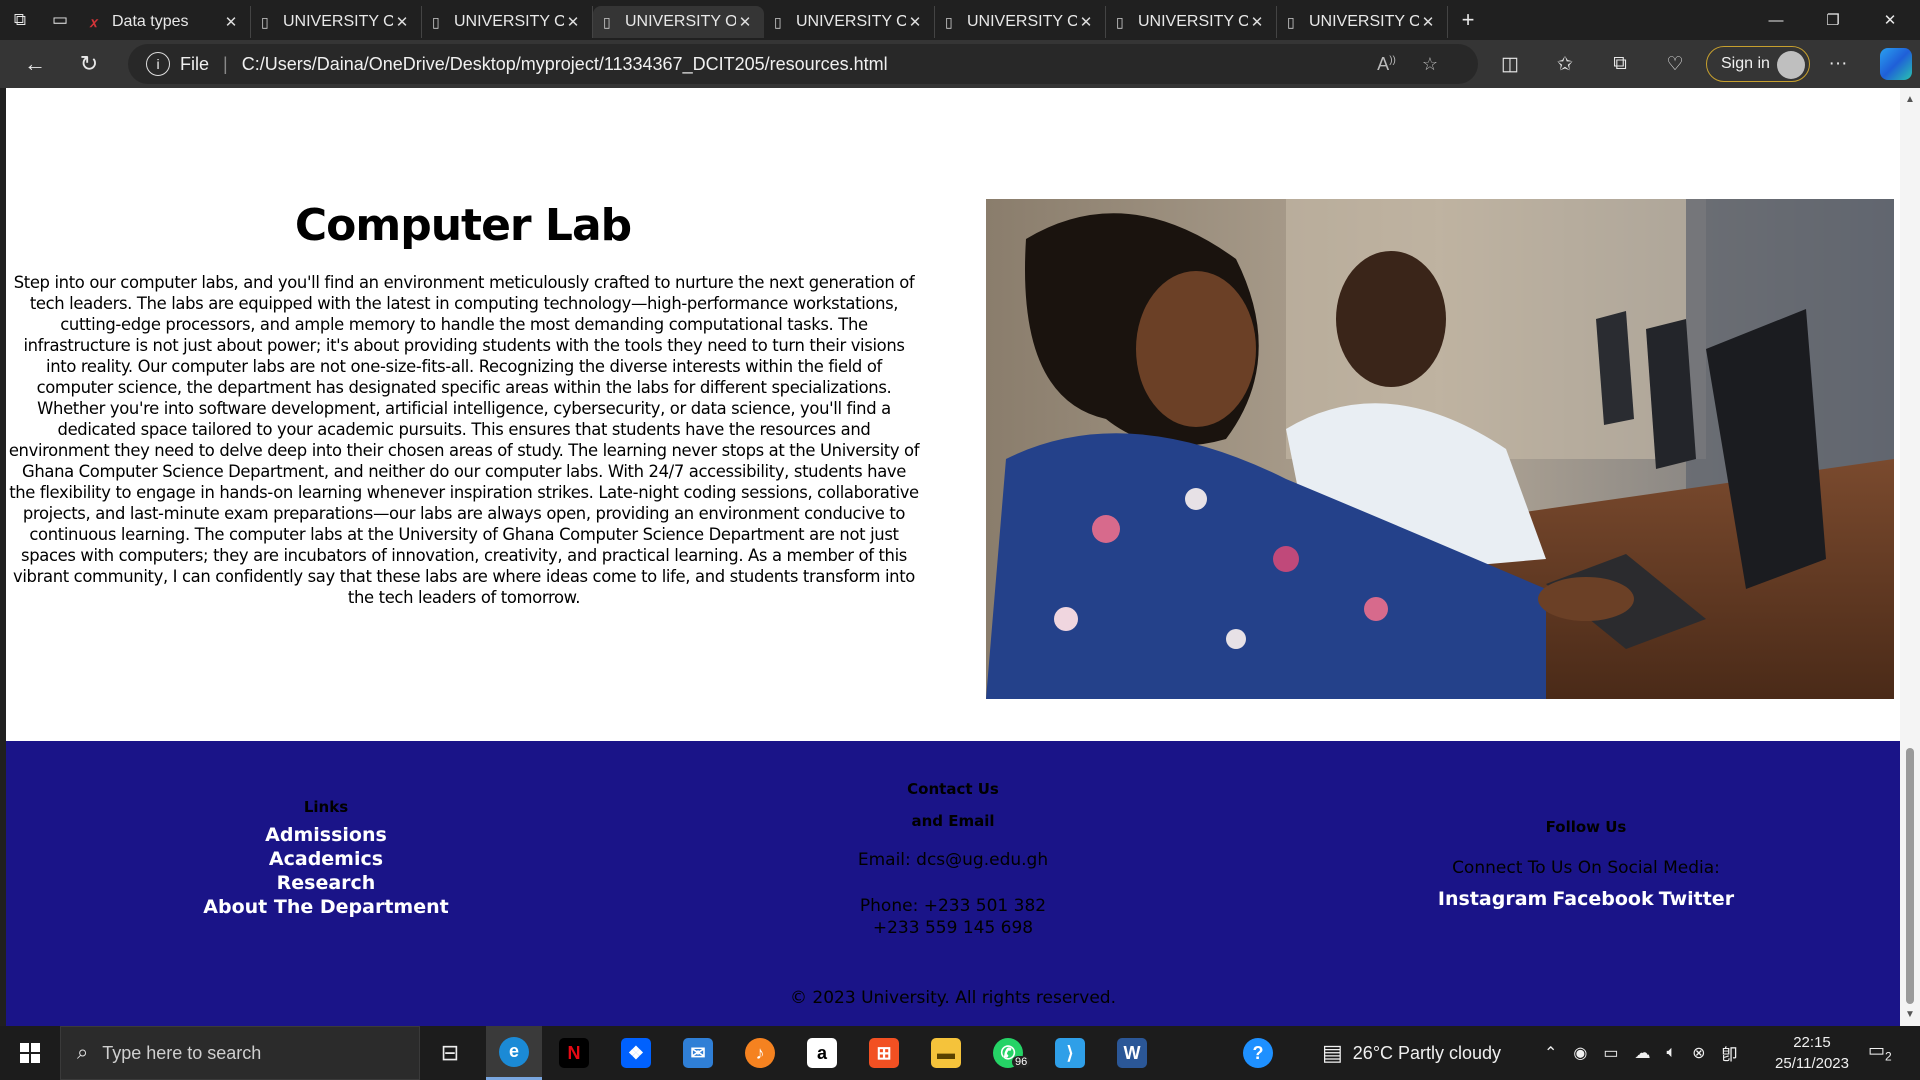  I want to click on vscode-icon: ⟩, so click(1070, 1053).